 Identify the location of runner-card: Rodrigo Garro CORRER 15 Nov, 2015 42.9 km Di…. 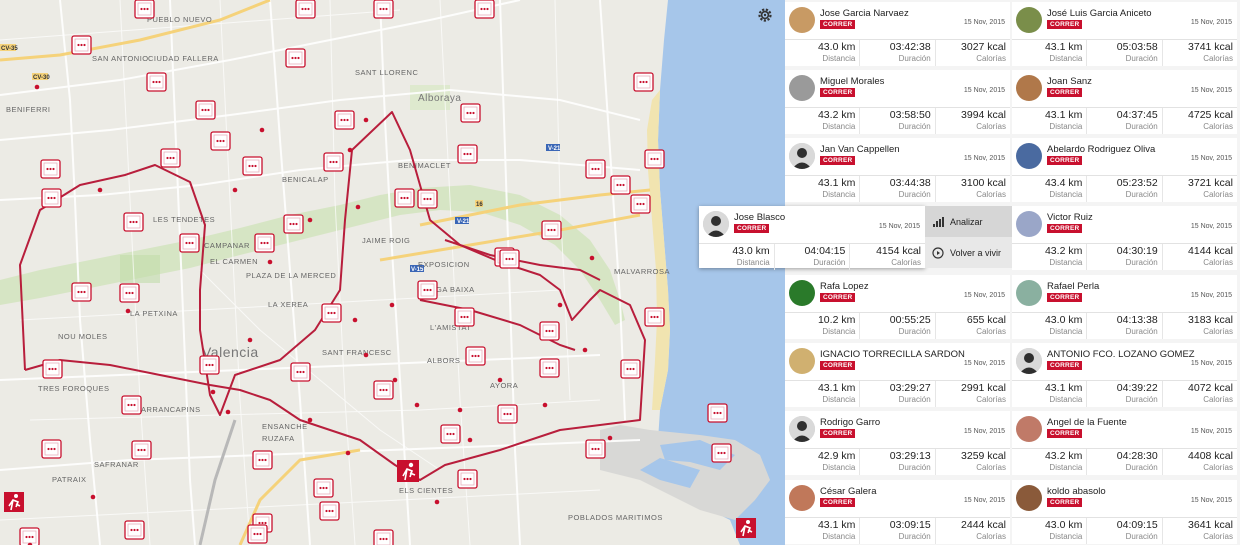
(897, 443).